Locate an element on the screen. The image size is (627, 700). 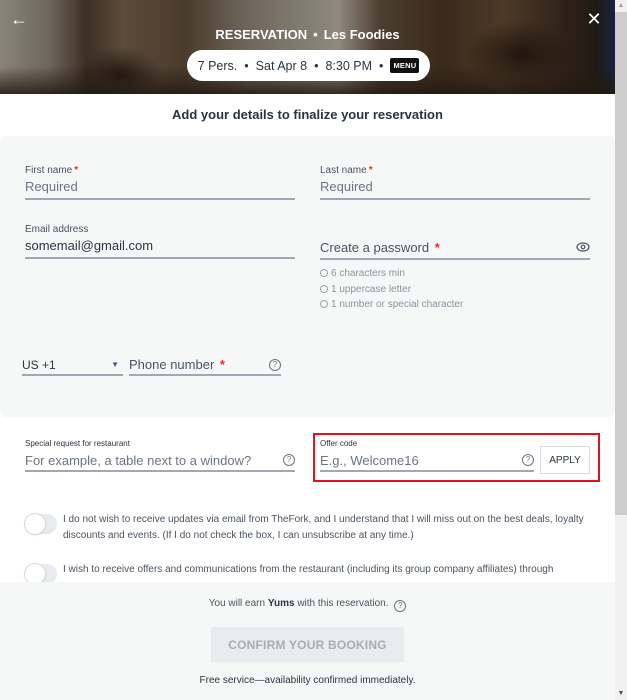
special-request-field: Special request for restaurant ? is located at coordinates (160, 455).